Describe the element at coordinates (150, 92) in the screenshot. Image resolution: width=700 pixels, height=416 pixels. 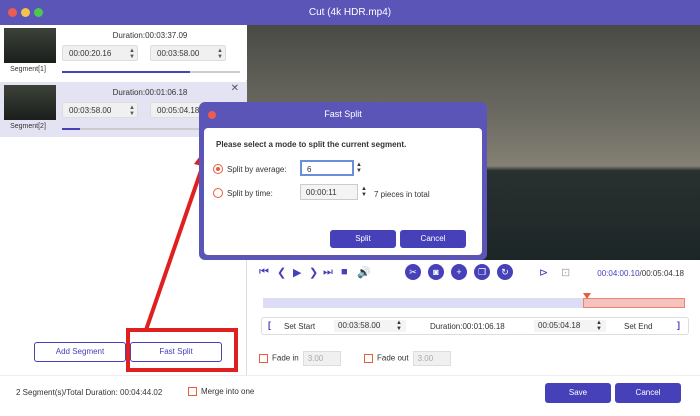
I see `segment-duration: Duration:00:01:06.18` at that location.